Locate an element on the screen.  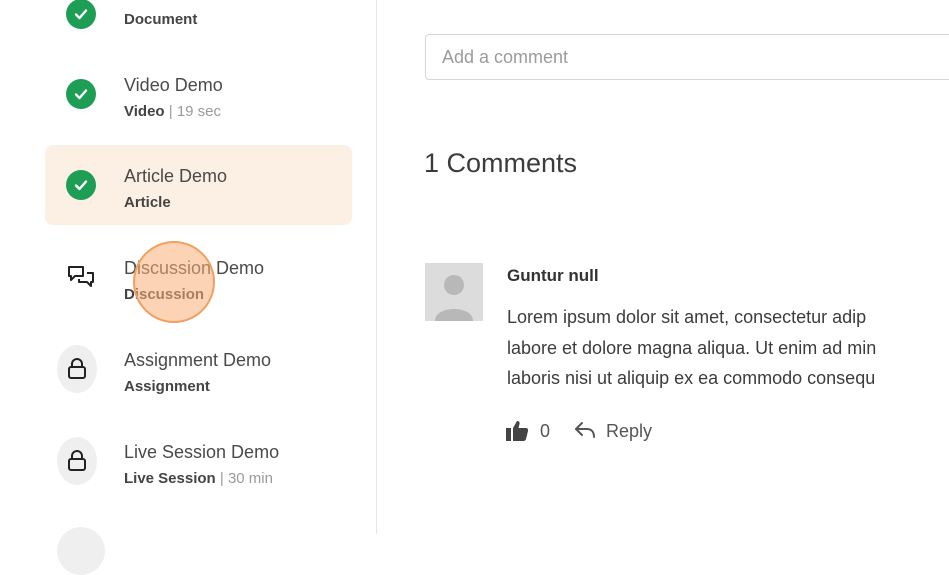
like-button: 0 is located at coordinates (527, 431).